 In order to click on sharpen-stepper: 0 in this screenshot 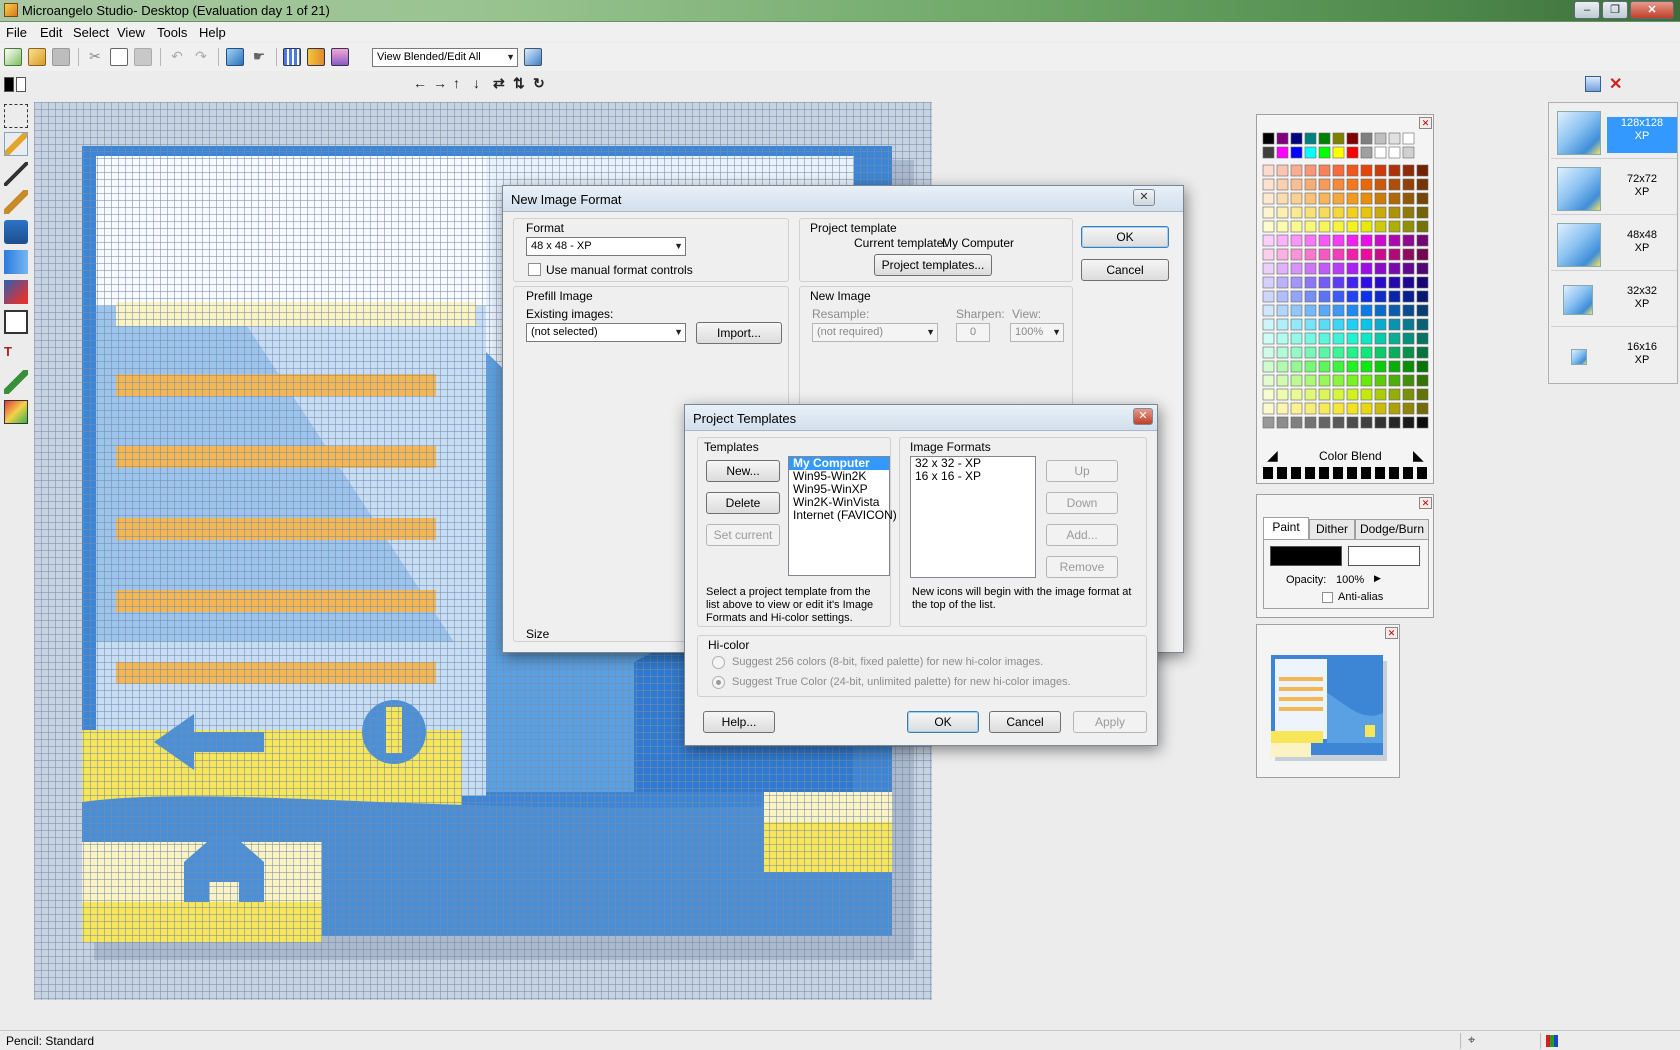, I will do `click(973, 332)`.